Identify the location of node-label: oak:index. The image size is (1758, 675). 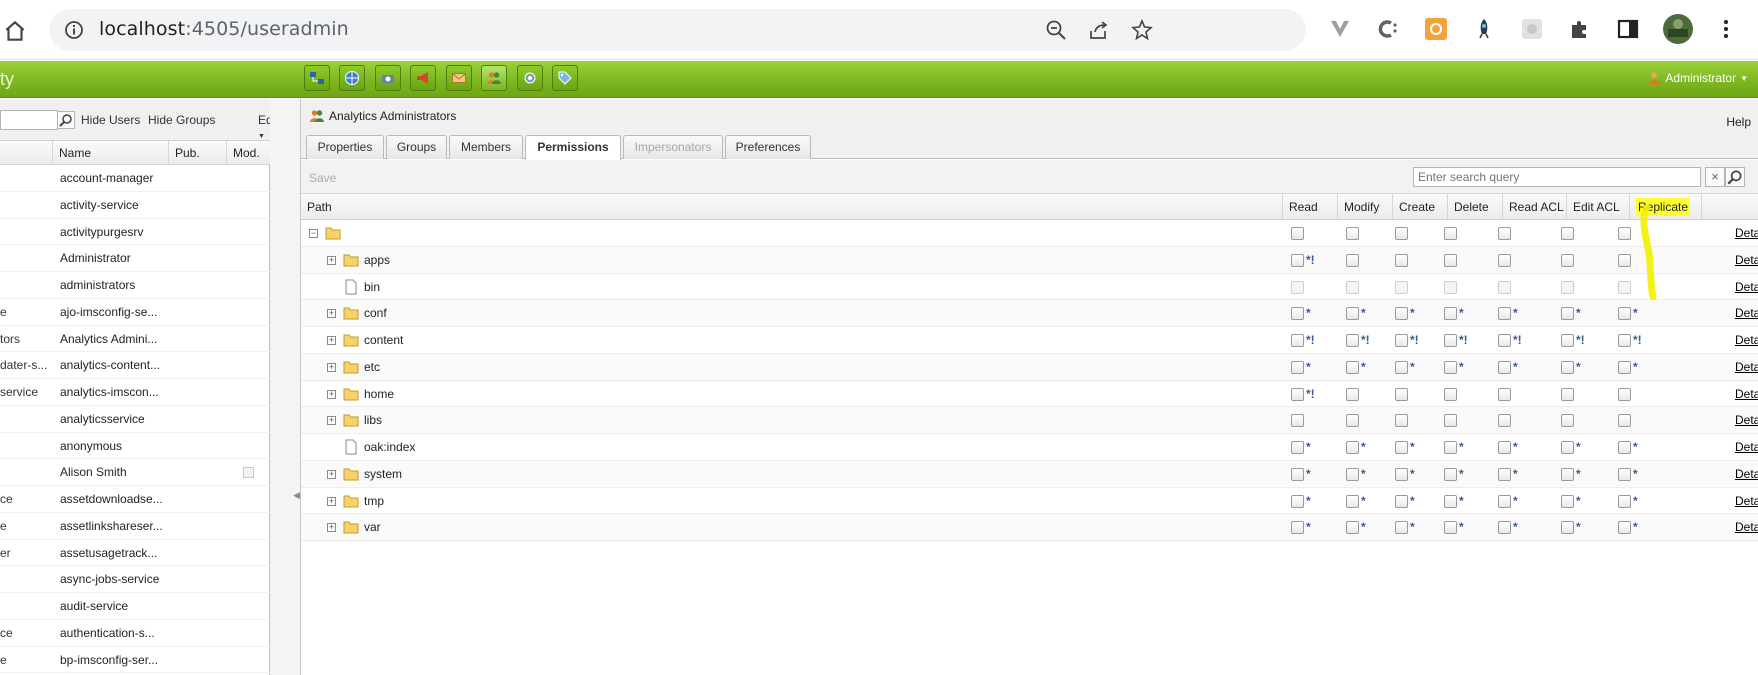
(389, 447).